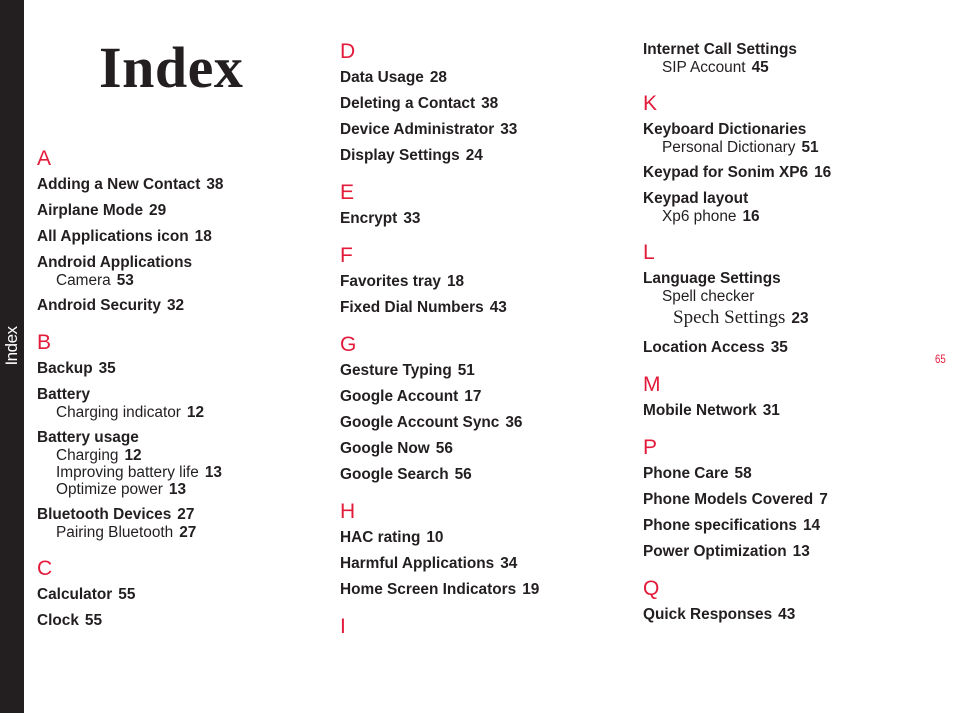 The width and height of the screenshot is (968, 713). What do you see at coordinates (686, 473) in the screenshot?
I see `entry-term-text: Phone Care` at bounding box center [686, 473].